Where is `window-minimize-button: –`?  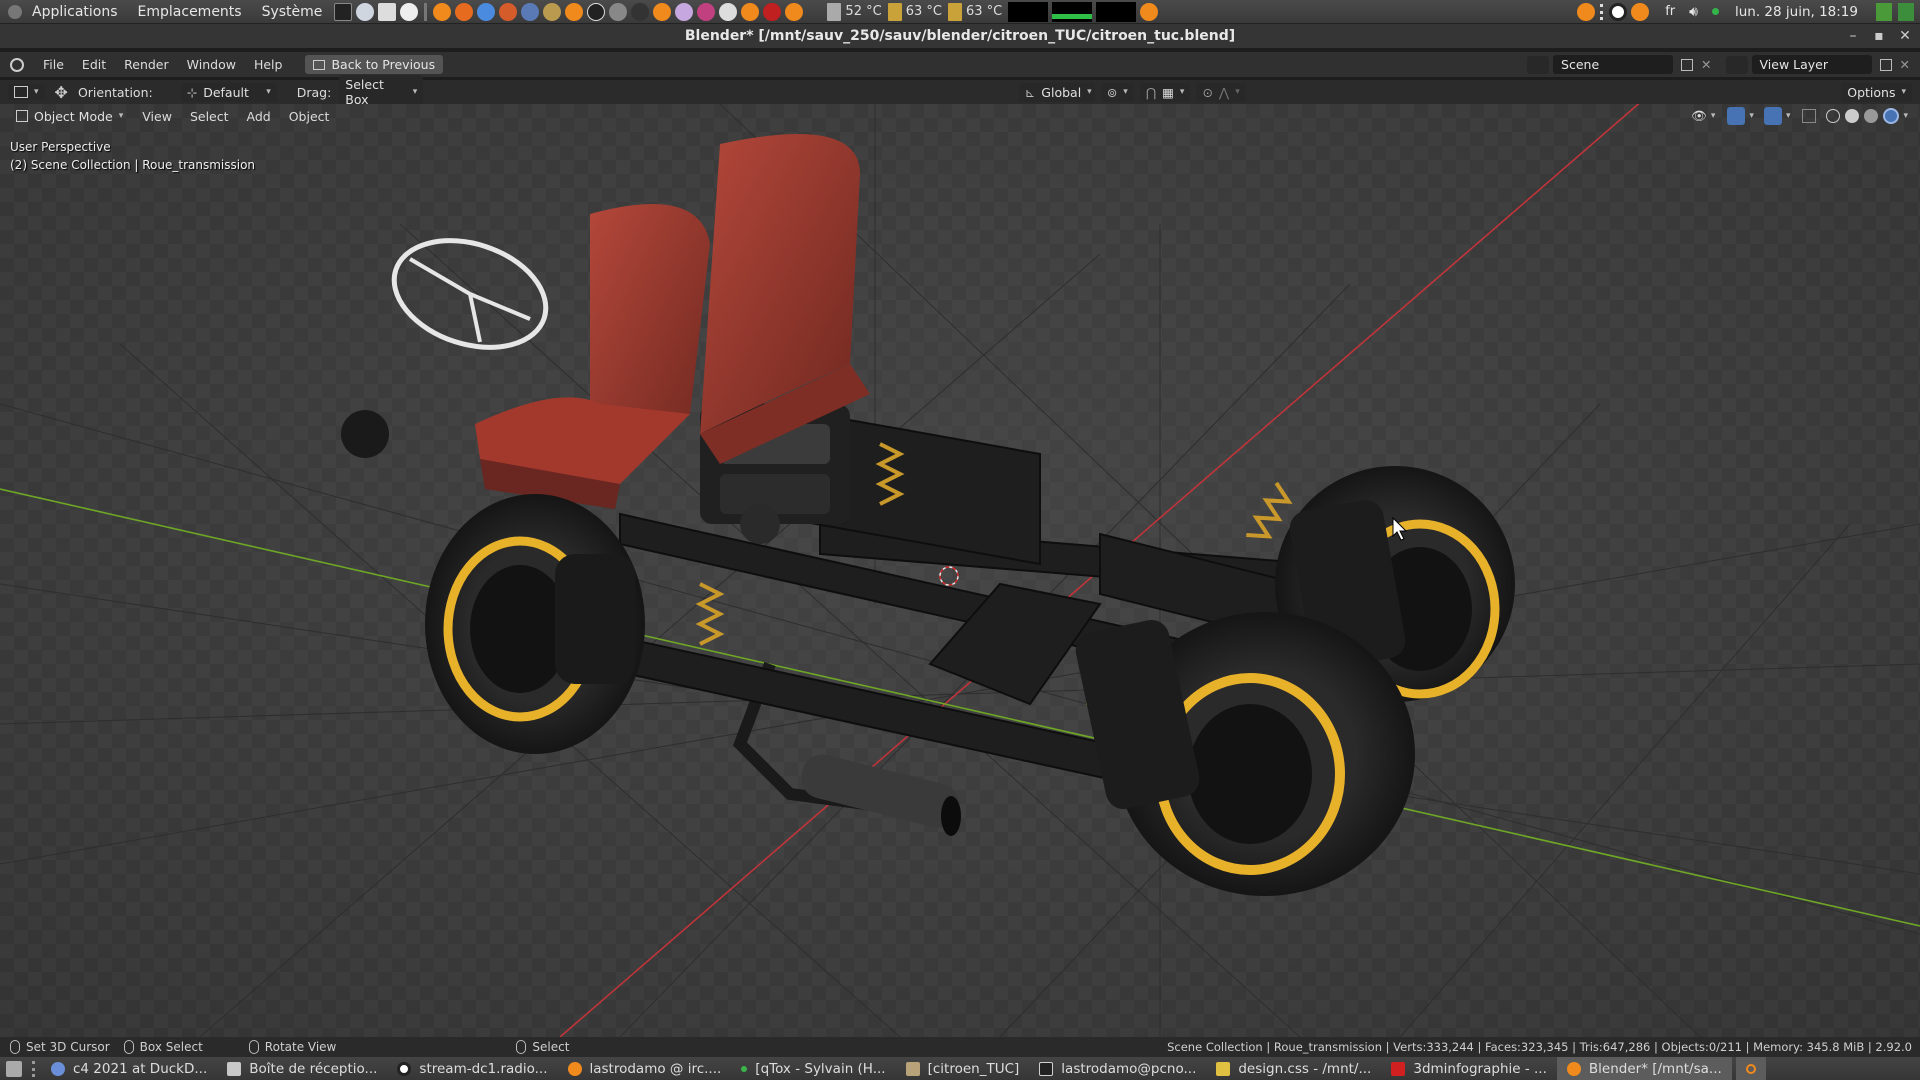 window-minimize-button: – is located at coordinates (1853, 36).